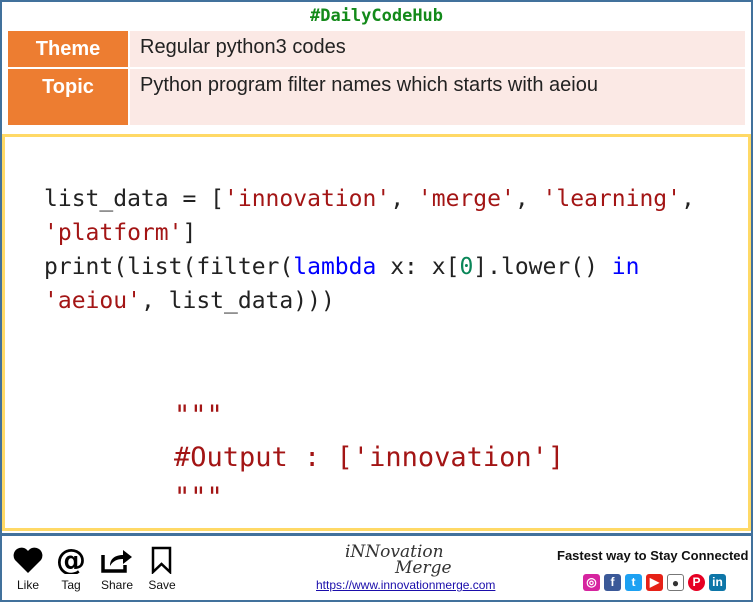 The height and width of the screenshot is (602, 753). What do you see at coordinates (69, 49) in the screenshot?
I see `theme-label: Theme` at bounding box center [69, 49].